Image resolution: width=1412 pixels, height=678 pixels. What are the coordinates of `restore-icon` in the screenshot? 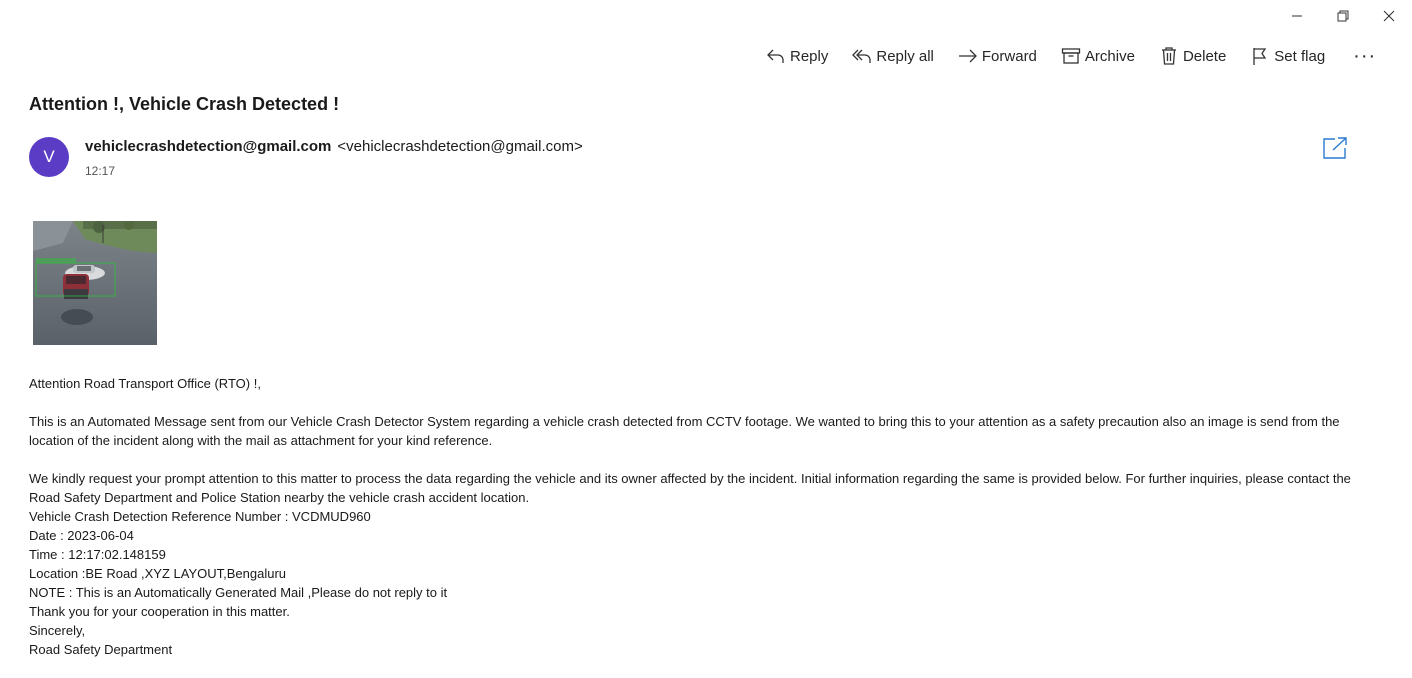 It's located at (1343, 16).